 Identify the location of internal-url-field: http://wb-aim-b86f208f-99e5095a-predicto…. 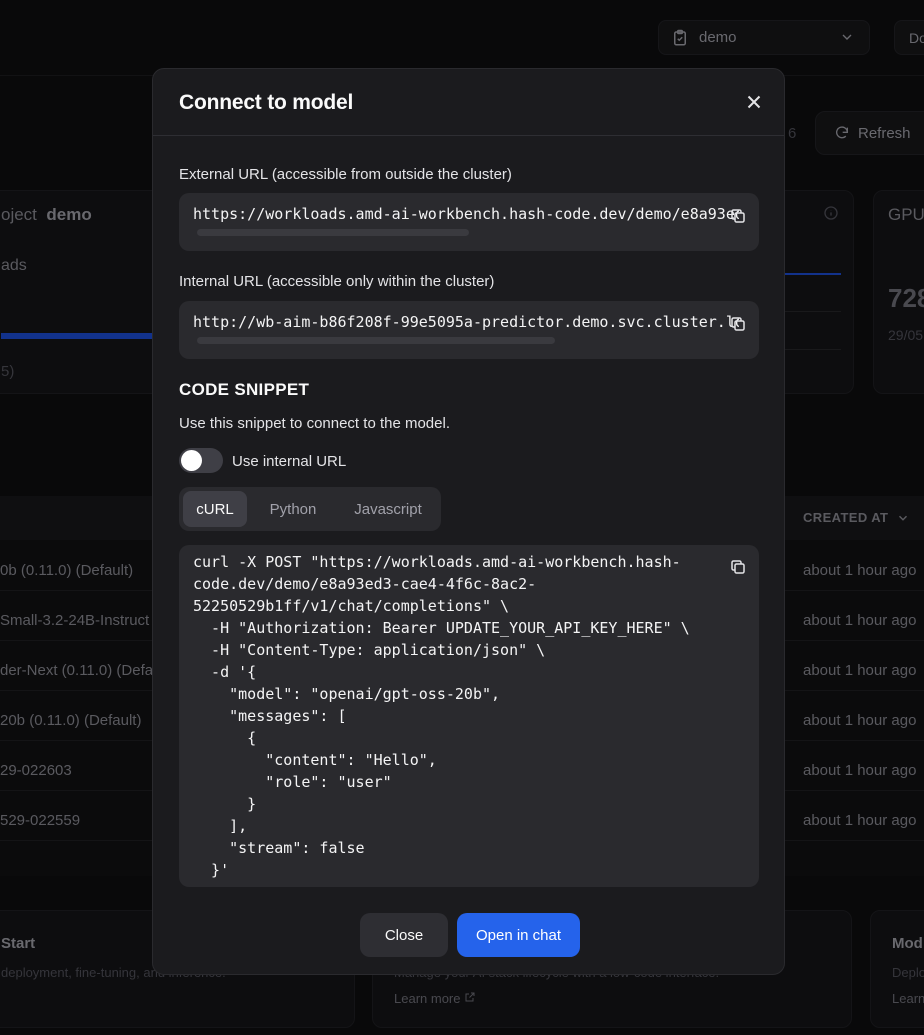
(469, 330).